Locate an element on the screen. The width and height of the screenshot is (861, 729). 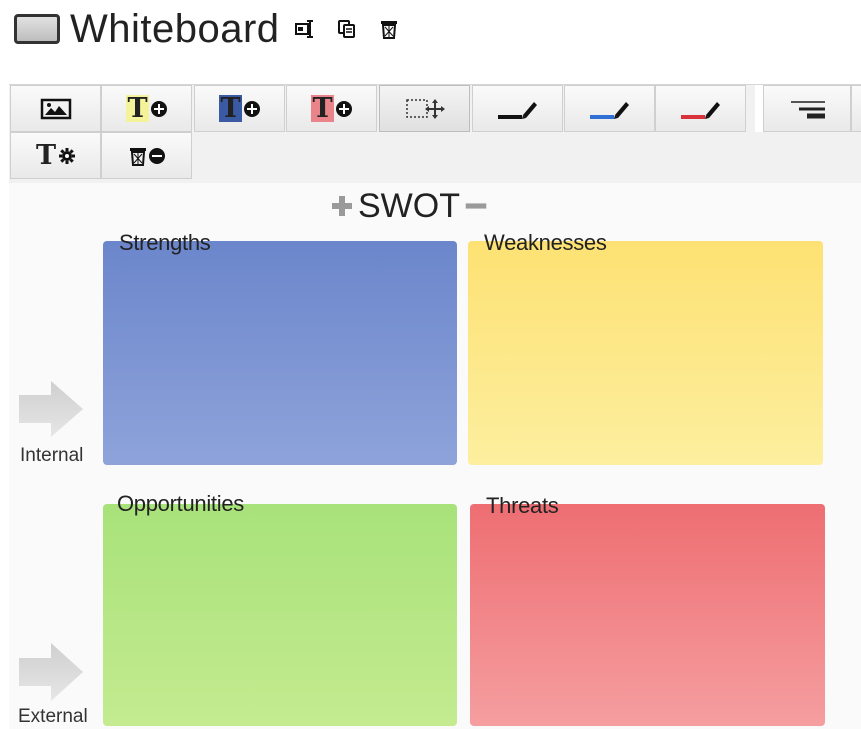
quadrant-threats is located at coordinates (647, 615).